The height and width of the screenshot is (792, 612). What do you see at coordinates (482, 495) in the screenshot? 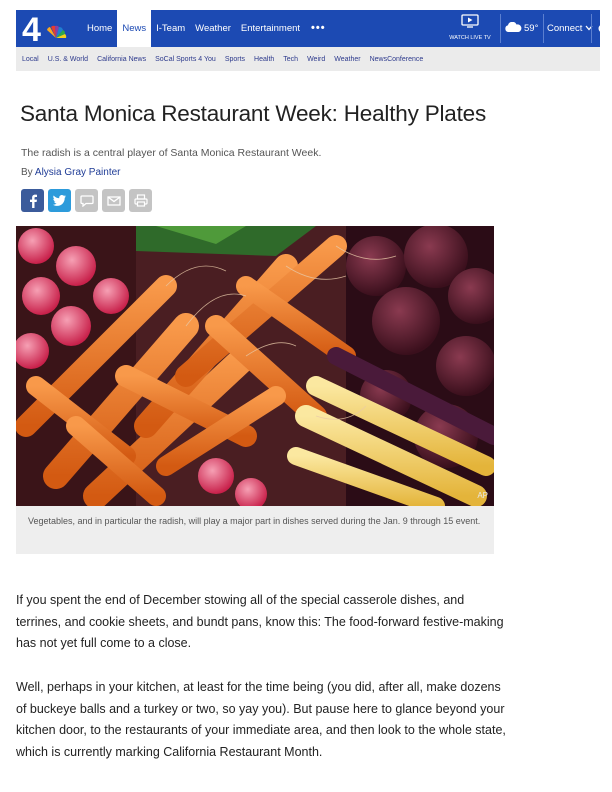
I see `photo-credit: AP` at bounding box center [482, 495].